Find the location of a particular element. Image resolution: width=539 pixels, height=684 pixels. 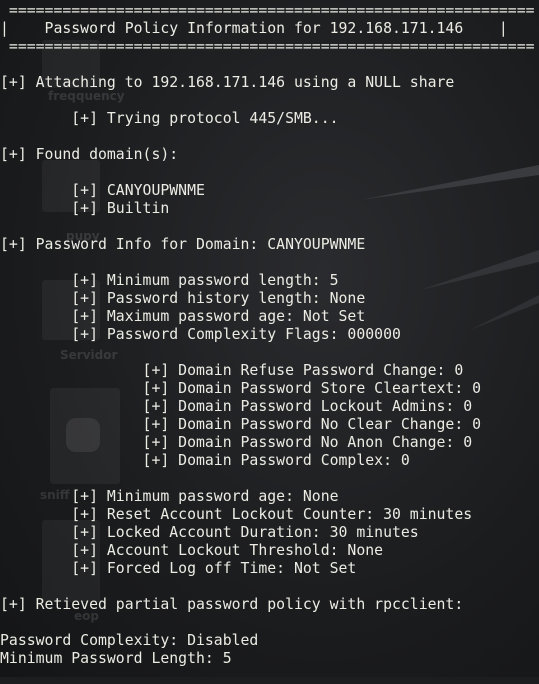

terminal-line: [+] Account Lockout Threshold: None is located at coordinates (192, 550).